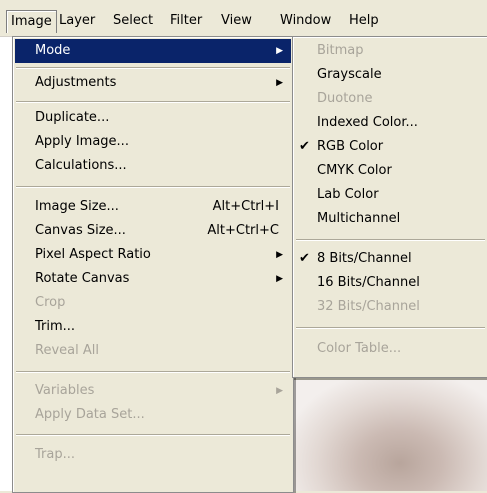 The width and height of the screenshot is (487, 493). What do you see at coordinates (390, 195) in the screenshot?
I see `mode-item-lab-color: Lab Color` at bounding box center [390, 195].